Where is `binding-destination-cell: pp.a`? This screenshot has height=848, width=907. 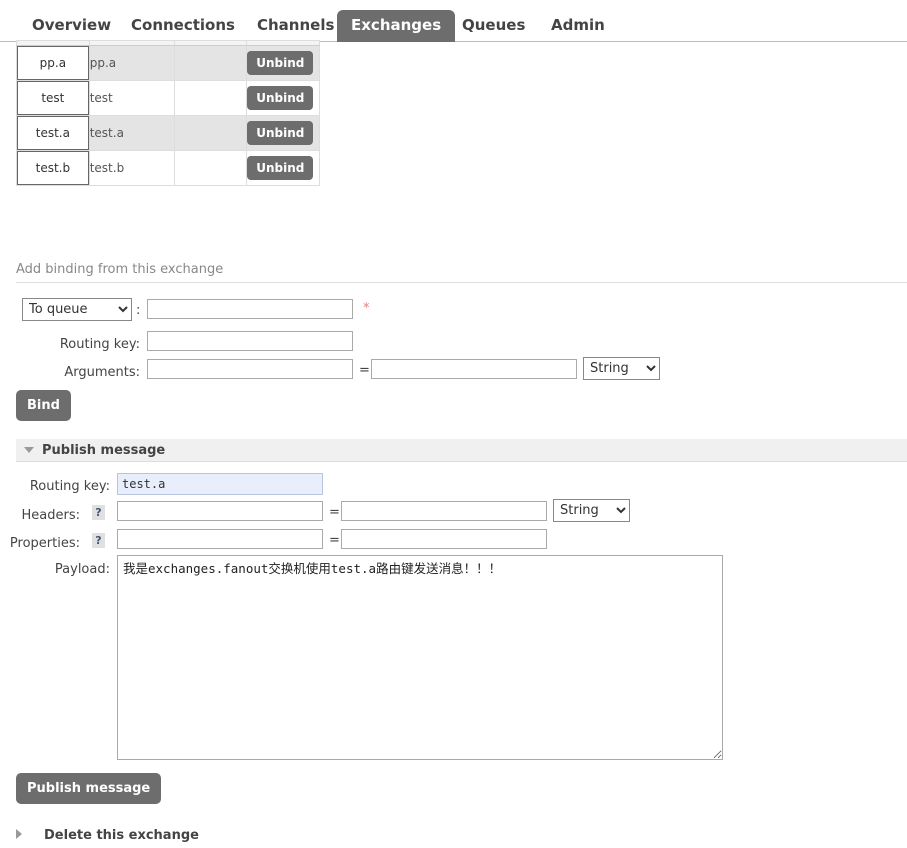 binding-destination-cell: pp.a is located at coordinates (53, 63).